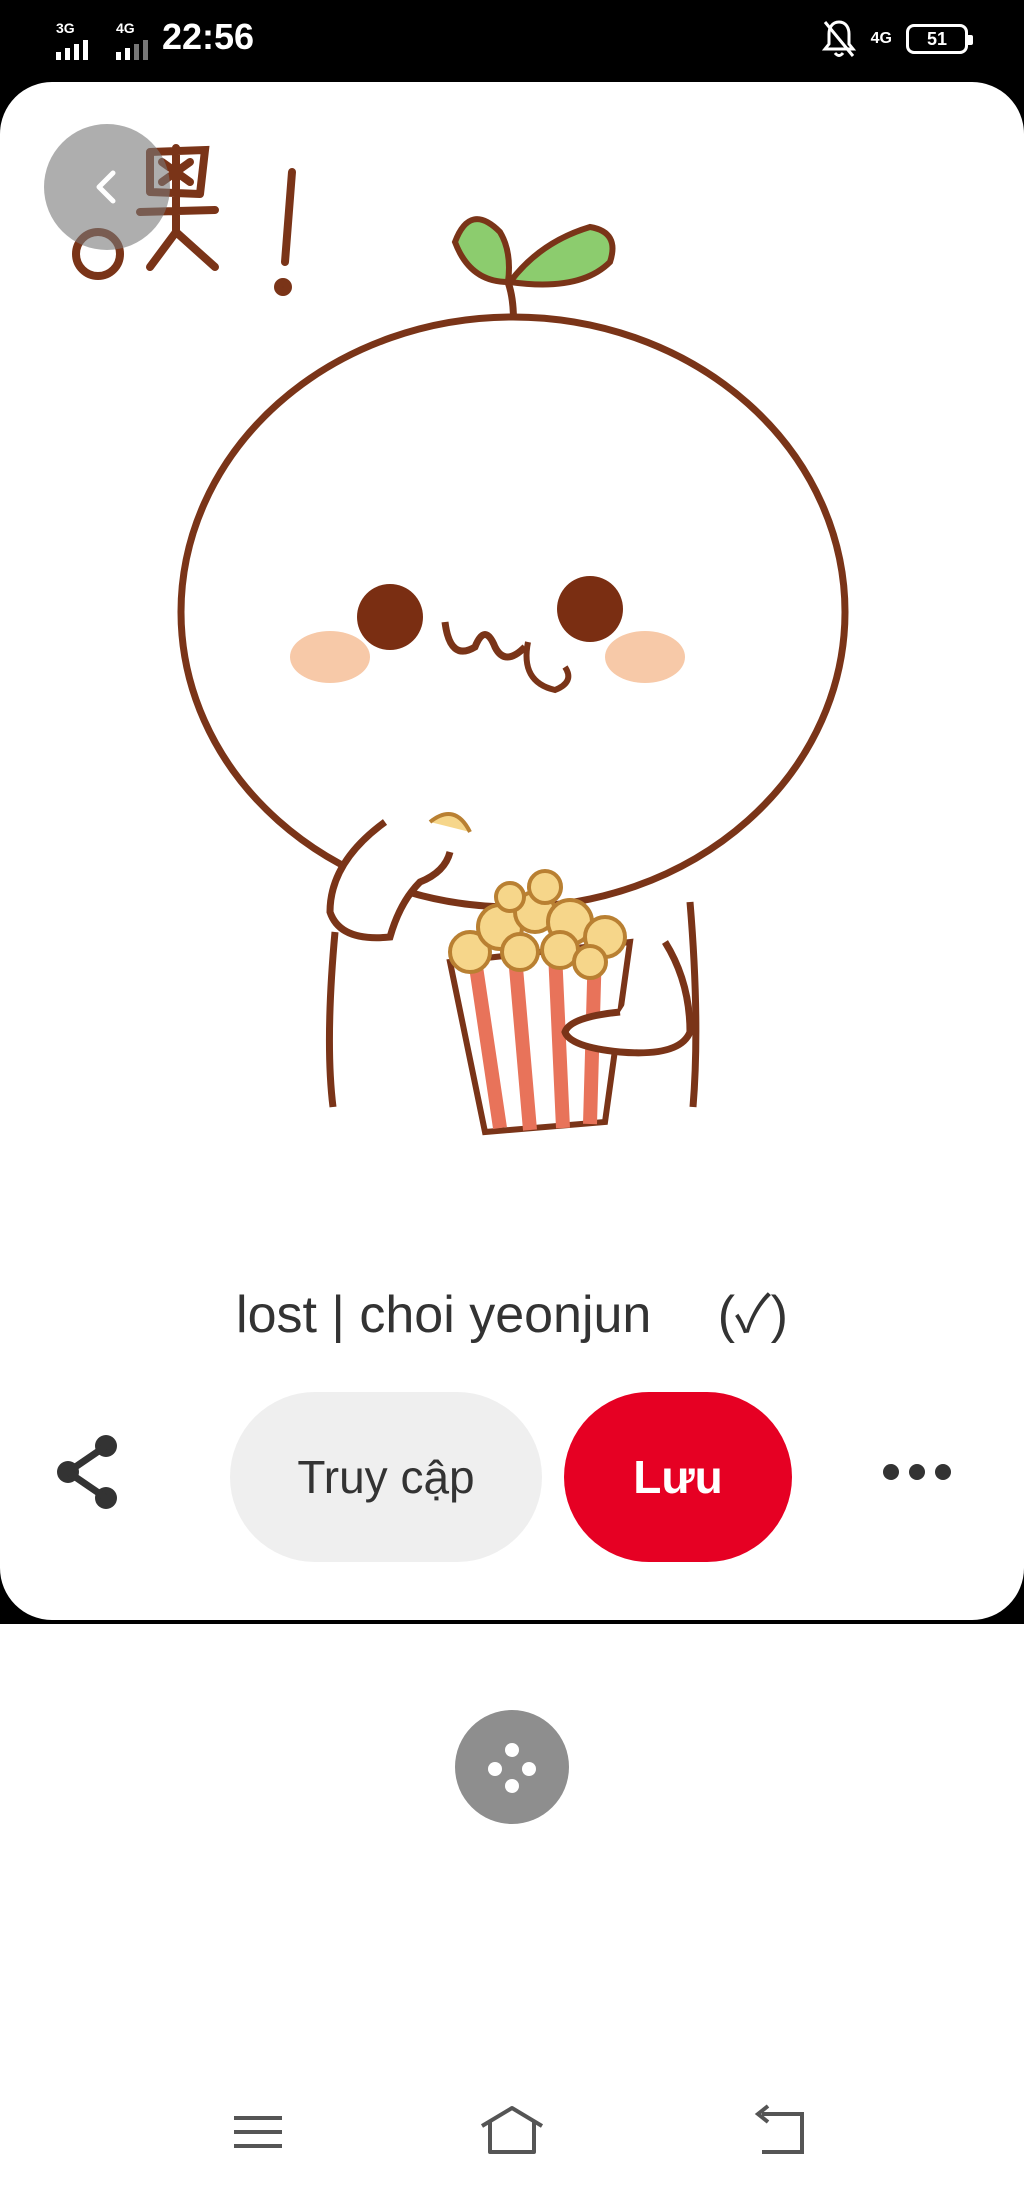 This screenshot has width=1024, height=2194. What do you see at coordinates (540, 1002) in the screenshot?
I see `popcorn-bucket` at bounding box center [540, 1002].